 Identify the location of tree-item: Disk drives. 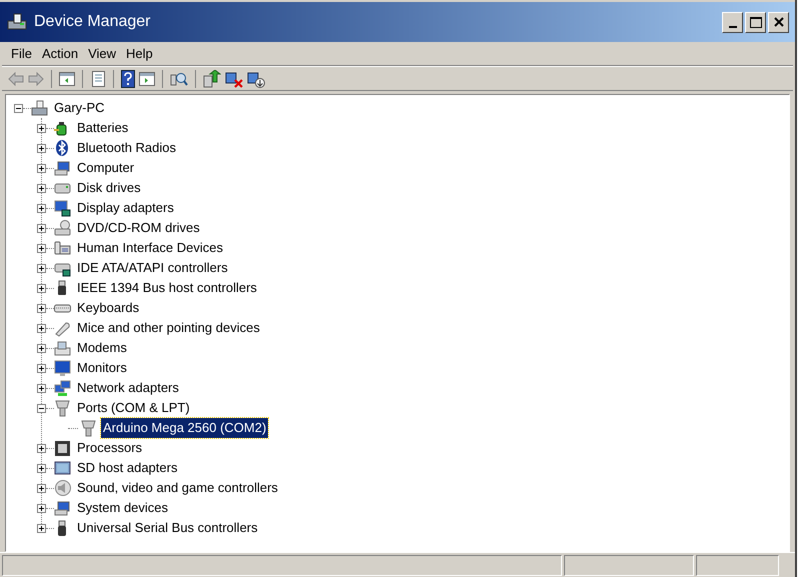
(109, 188).